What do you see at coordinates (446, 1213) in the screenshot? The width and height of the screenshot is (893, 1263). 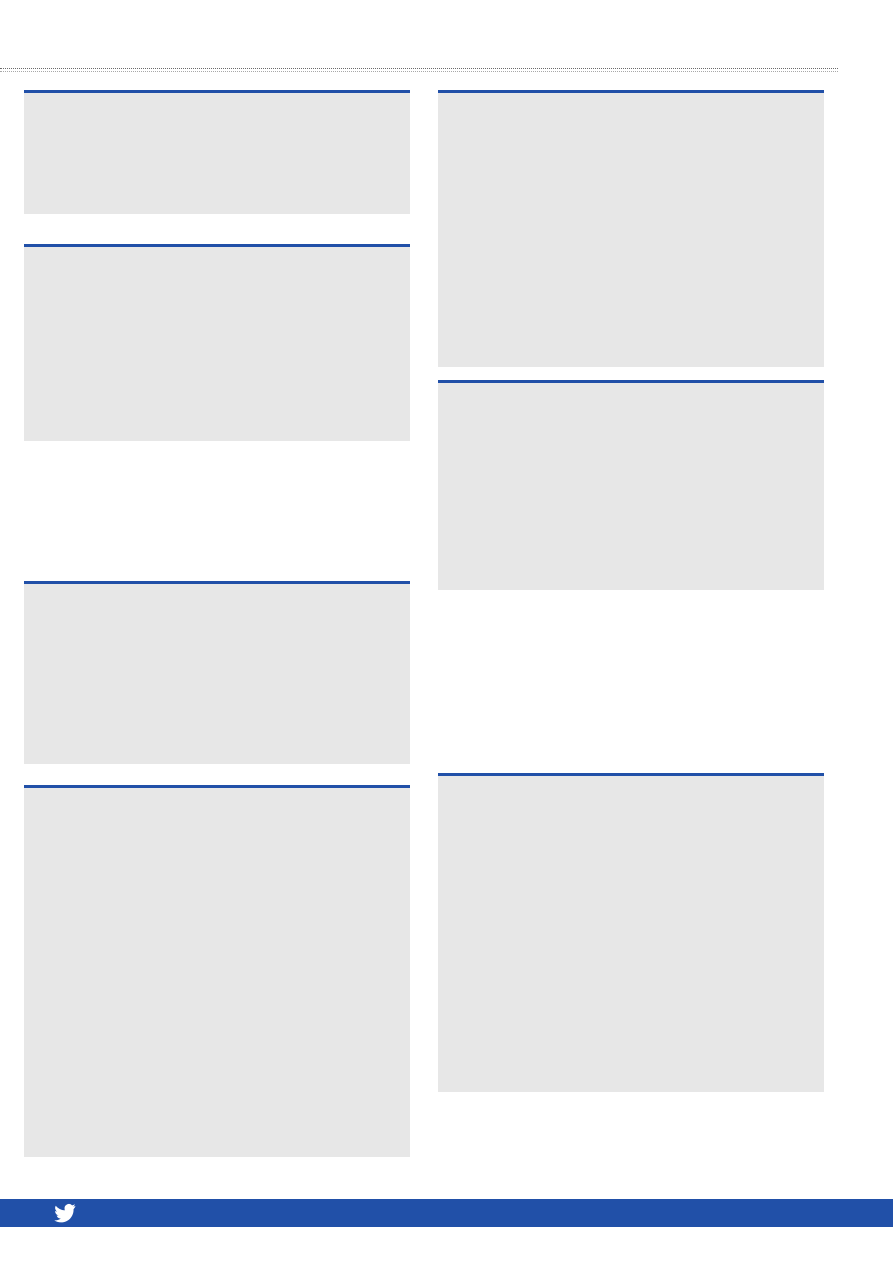 I see `footer-bar` at bounding box center [446, 1213].